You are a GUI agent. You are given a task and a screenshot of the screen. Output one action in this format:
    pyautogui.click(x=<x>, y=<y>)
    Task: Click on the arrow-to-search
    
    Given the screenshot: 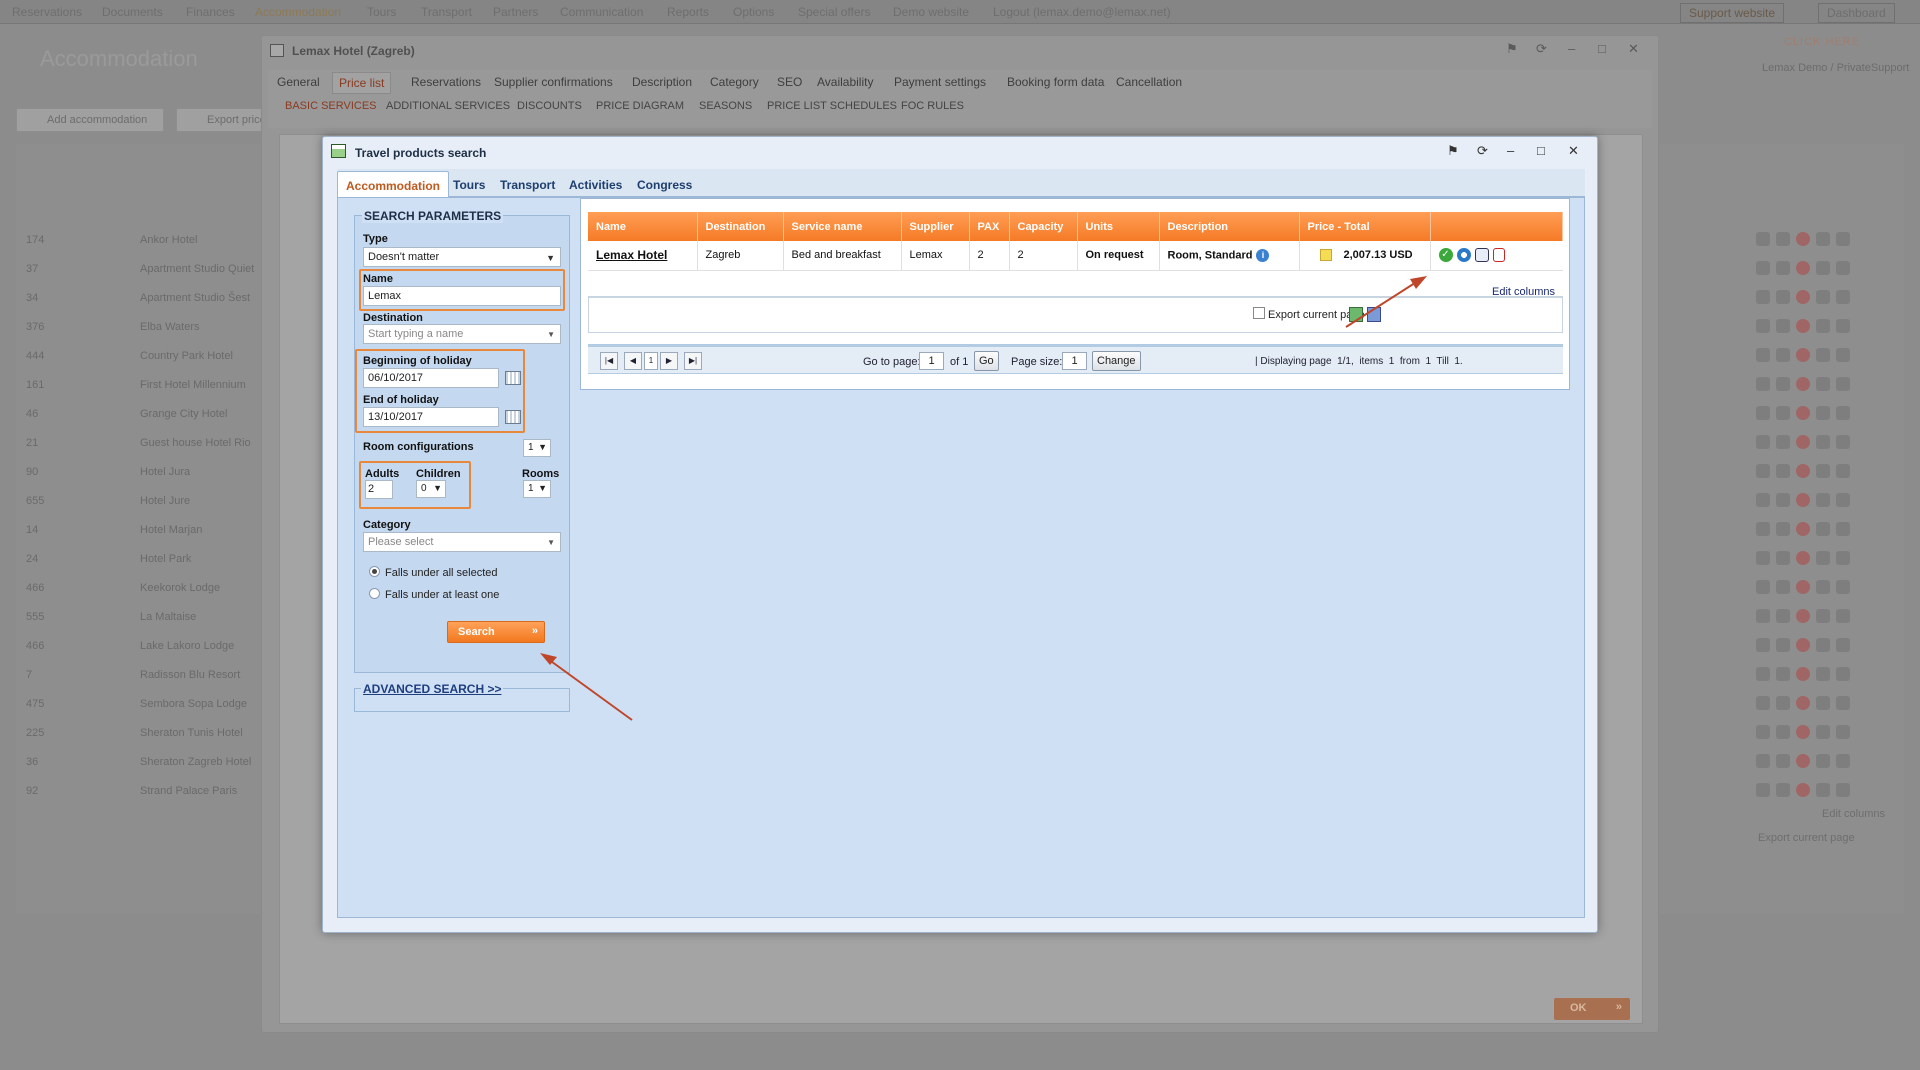 What is the action you would take?
    pyautogui.click(x=590, y=689)
    